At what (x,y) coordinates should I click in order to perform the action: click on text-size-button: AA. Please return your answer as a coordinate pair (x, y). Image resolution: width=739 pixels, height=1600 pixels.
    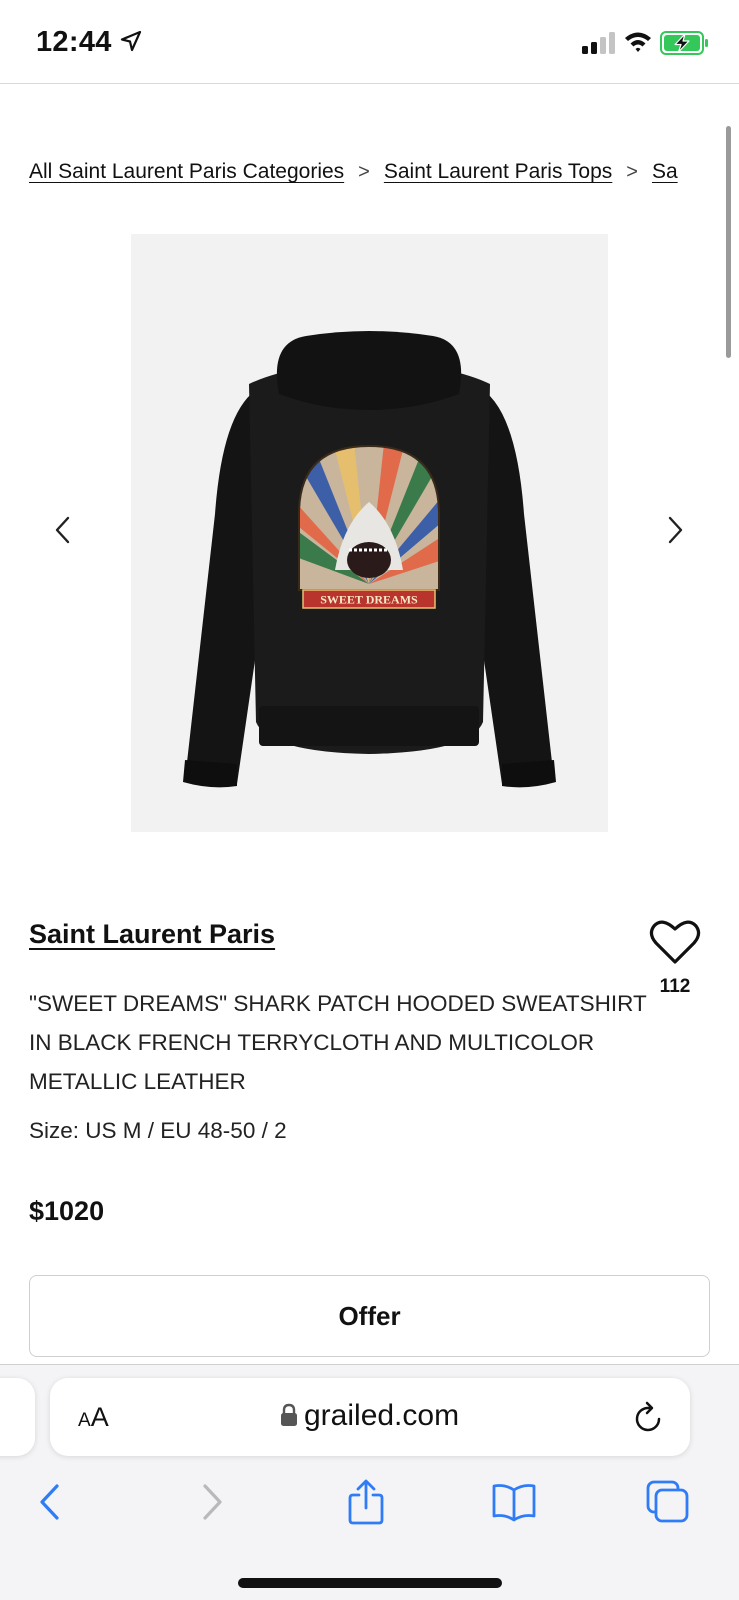
    Looking at the image, I should click on (93, 1417).